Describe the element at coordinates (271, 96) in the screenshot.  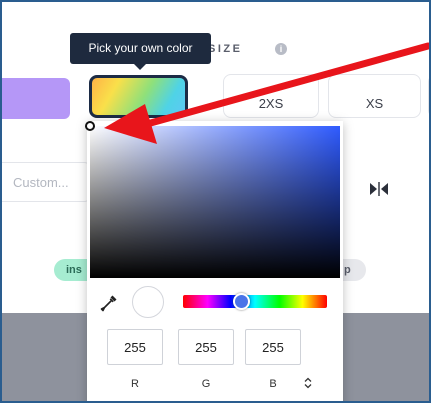
I see `size-option-2xs: 2XS` at that location.